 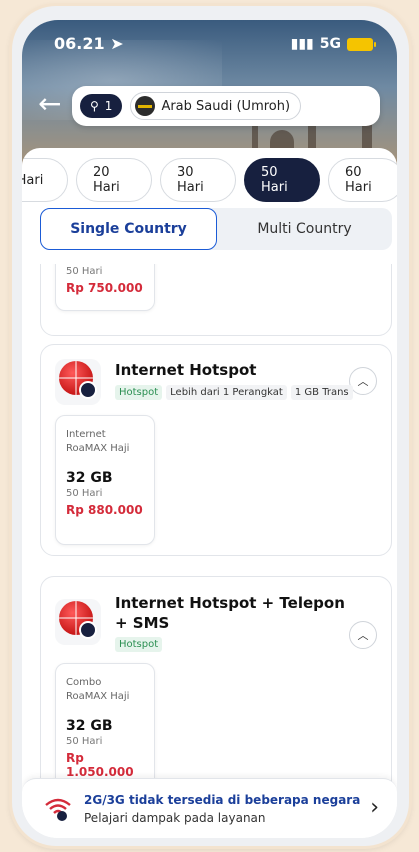 What do you see at coordinates (186, 370) in the screenshot?
I see `card-title: Internet Hotspot` at bounding box center [186, 370].